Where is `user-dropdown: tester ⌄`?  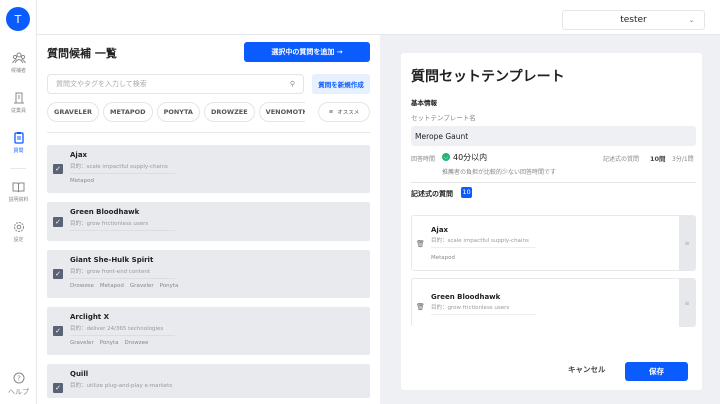
user-dropdown: tester ⌄ is located at coordinates (633, 20).